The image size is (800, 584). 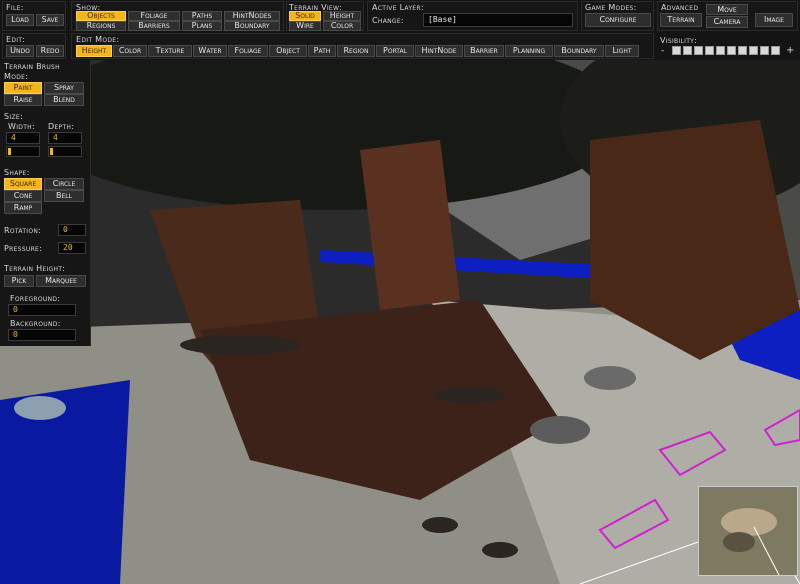 What do you see at coordinates (94, 51) in the screenshot?
I see `edit-mode-height-button: Height` at bounding box center [94, 51].